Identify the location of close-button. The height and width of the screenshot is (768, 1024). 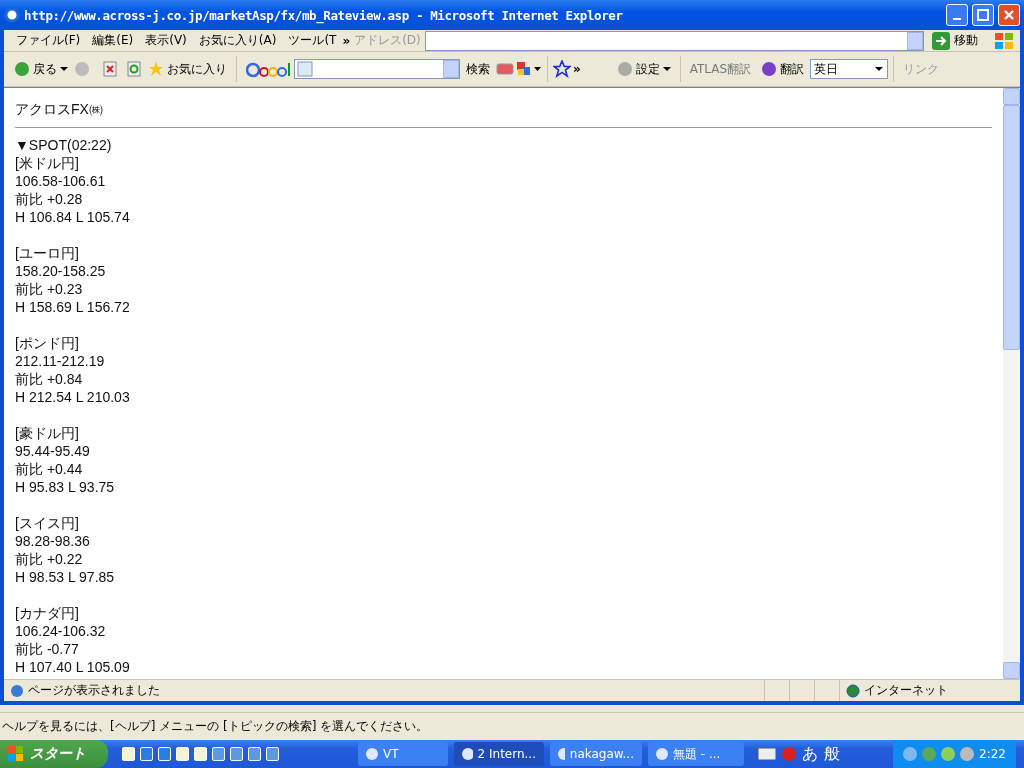
(1009, 15).